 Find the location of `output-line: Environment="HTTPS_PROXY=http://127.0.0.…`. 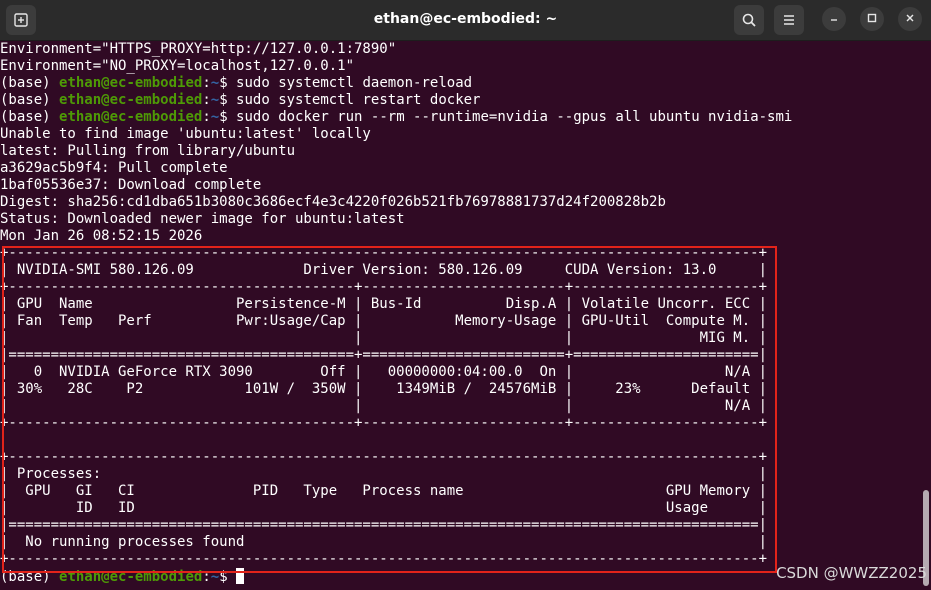

output-line: Environment="HTTPS_PROXY=http://127.0.0.… is located at coordinates (198, 49).